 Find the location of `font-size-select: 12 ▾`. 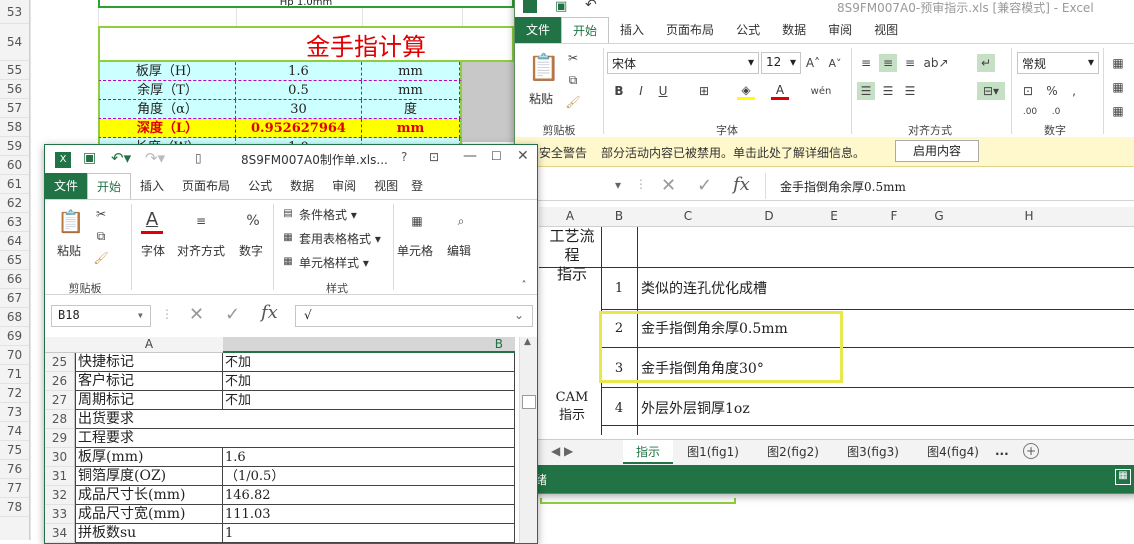

font-size-select: 12 ▾ is located at coordinates (781, 63).